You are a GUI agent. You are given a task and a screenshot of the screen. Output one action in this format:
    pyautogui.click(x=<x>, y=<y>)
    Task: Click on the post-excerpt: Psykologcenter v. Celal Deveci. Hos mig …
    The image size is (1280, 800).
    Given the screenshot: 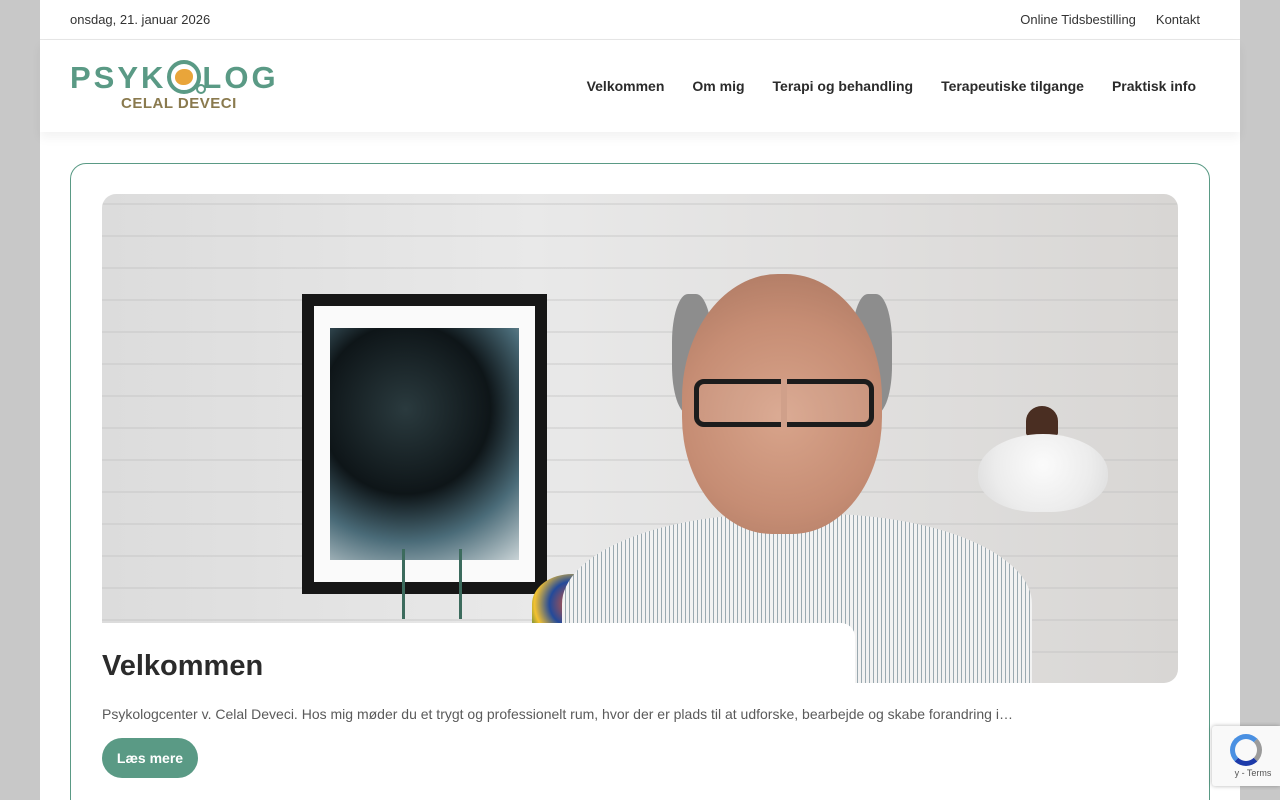 What is the action you would take?
    pyautogui.click(x=557, y=714)
    